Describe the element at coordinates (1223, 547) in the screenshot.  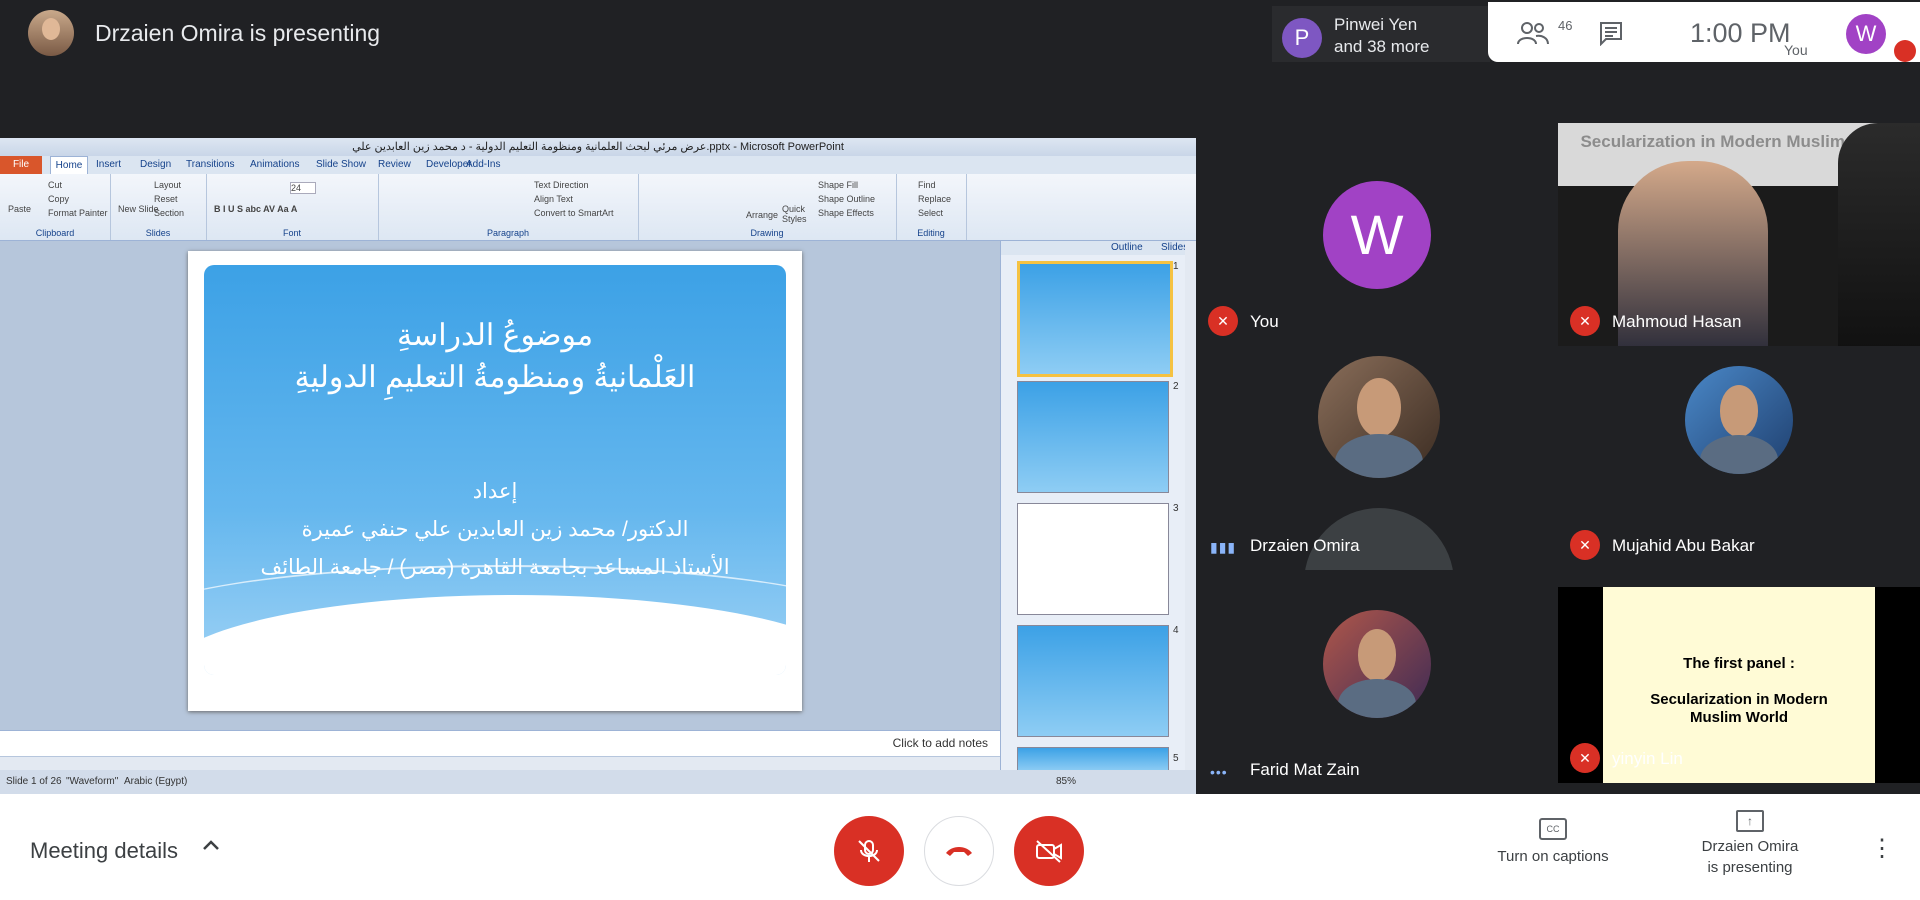
I see `speaking-icon: ▮▮▮` at that location.